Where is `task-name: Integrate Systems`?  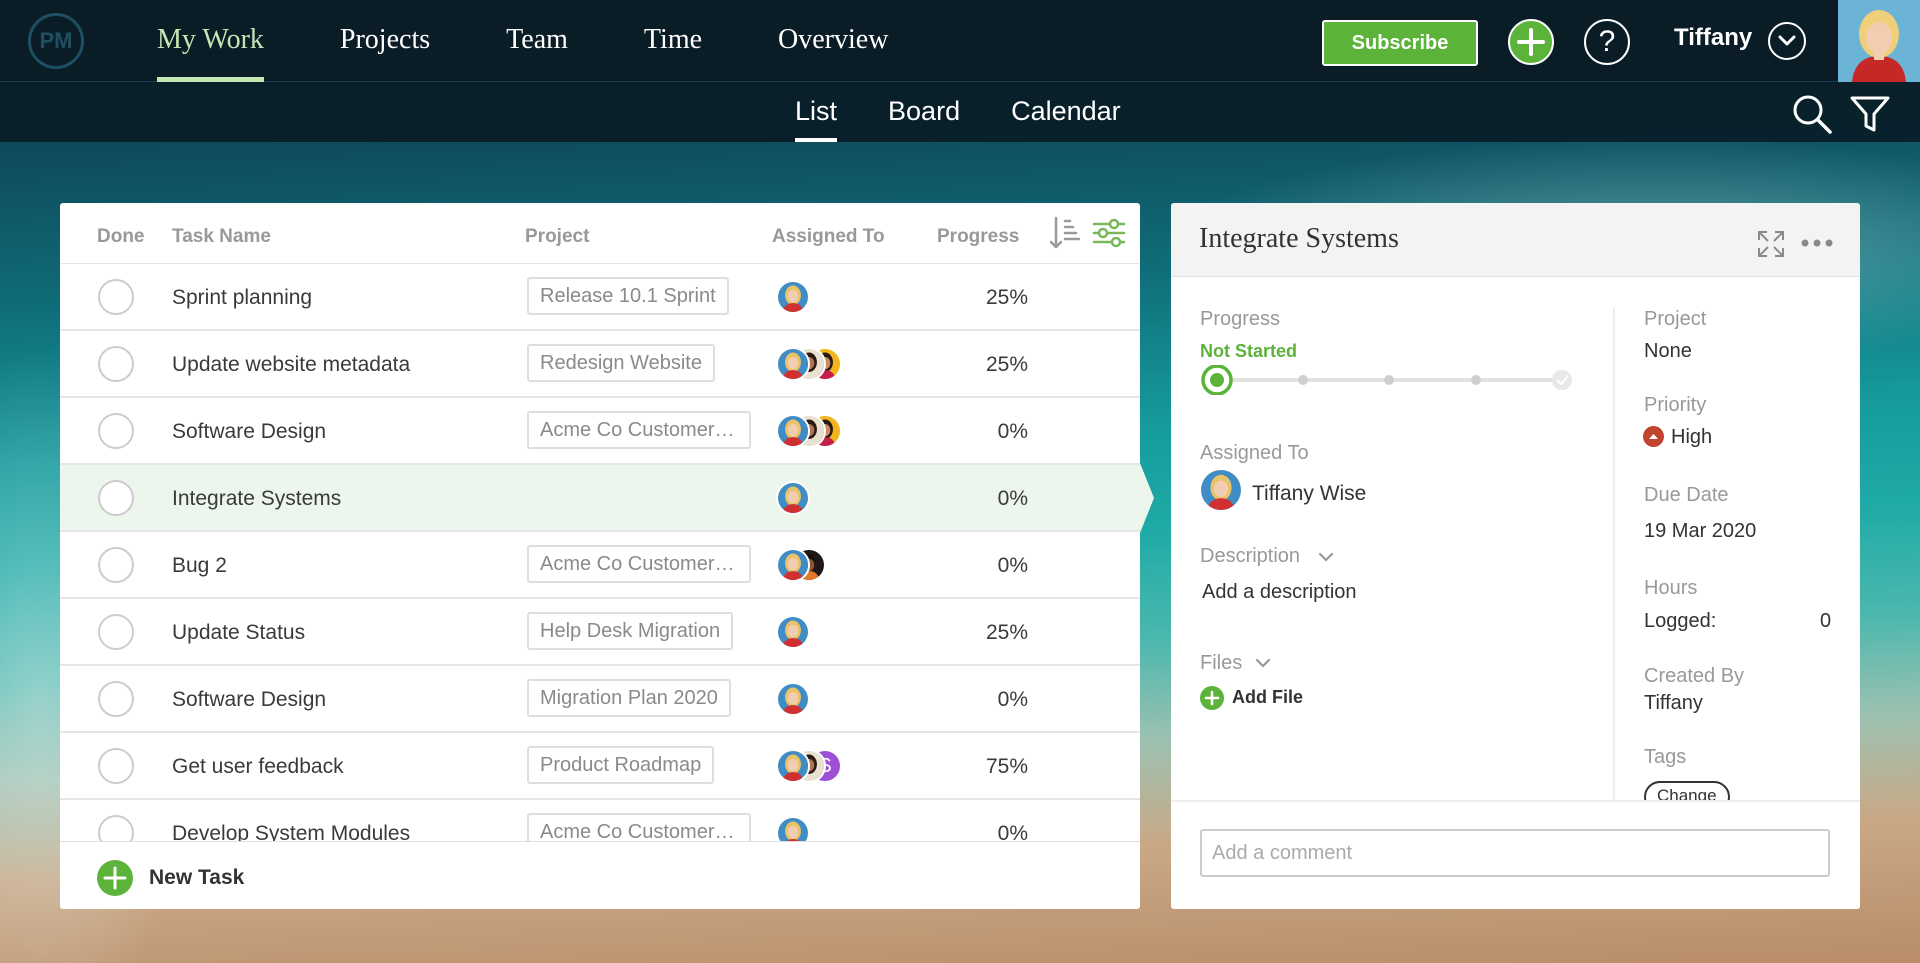
task-name: Integrate Systems is located at coordinates (256, 499).